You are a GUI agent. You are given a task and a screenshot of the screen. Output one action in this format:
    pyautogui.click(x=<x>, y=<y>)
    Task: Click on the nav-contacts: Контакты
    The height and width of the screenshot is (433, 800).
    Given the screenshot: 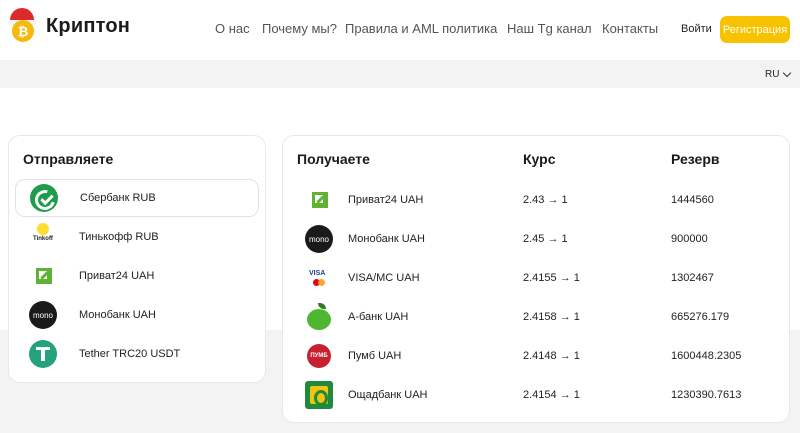 What is the action you would take?
    pyautogui.click(x=630, y=28)
    